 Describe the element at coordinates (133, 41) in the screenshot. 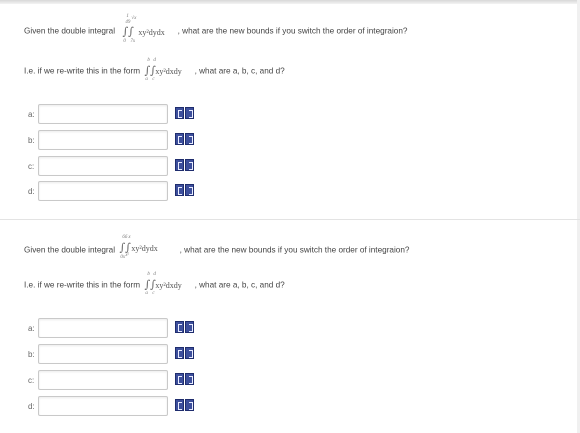

I see `inner-lower-bound: 7x` at that location.